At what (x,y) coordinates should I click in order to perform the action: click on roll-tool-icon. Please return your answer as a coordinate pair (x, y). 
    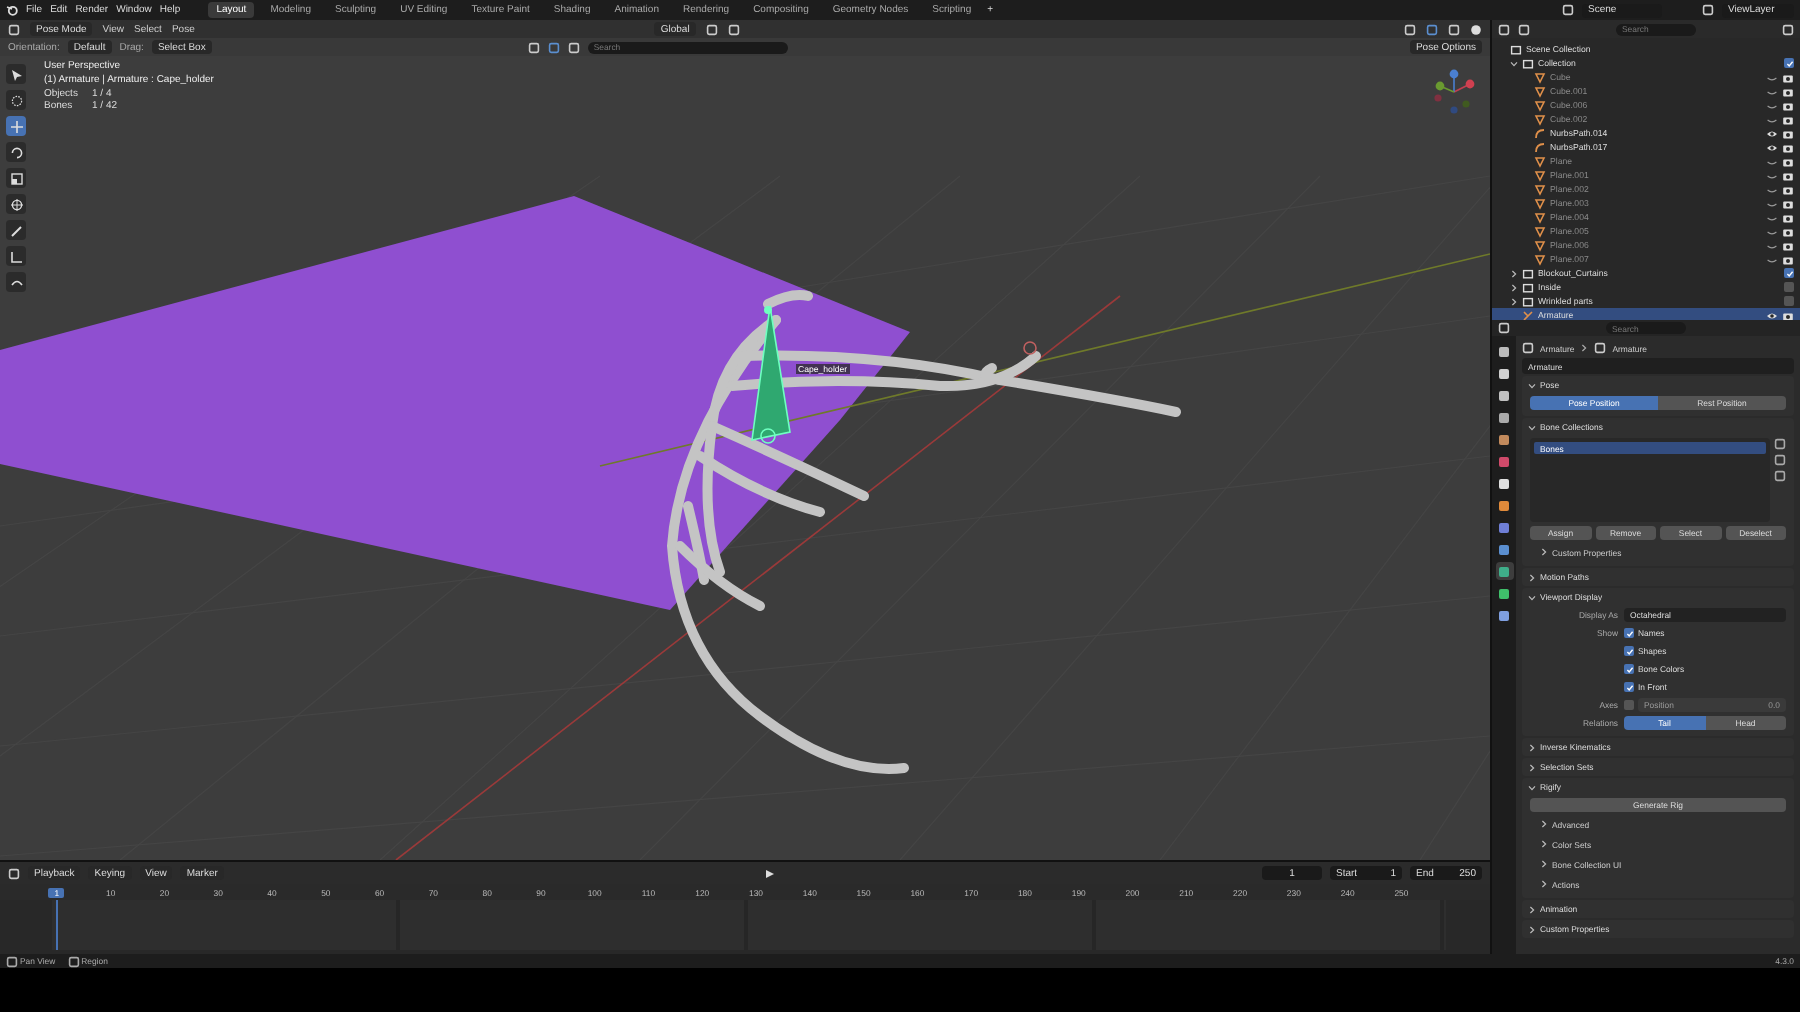
    Looking at the image, I should click on (16, 282).